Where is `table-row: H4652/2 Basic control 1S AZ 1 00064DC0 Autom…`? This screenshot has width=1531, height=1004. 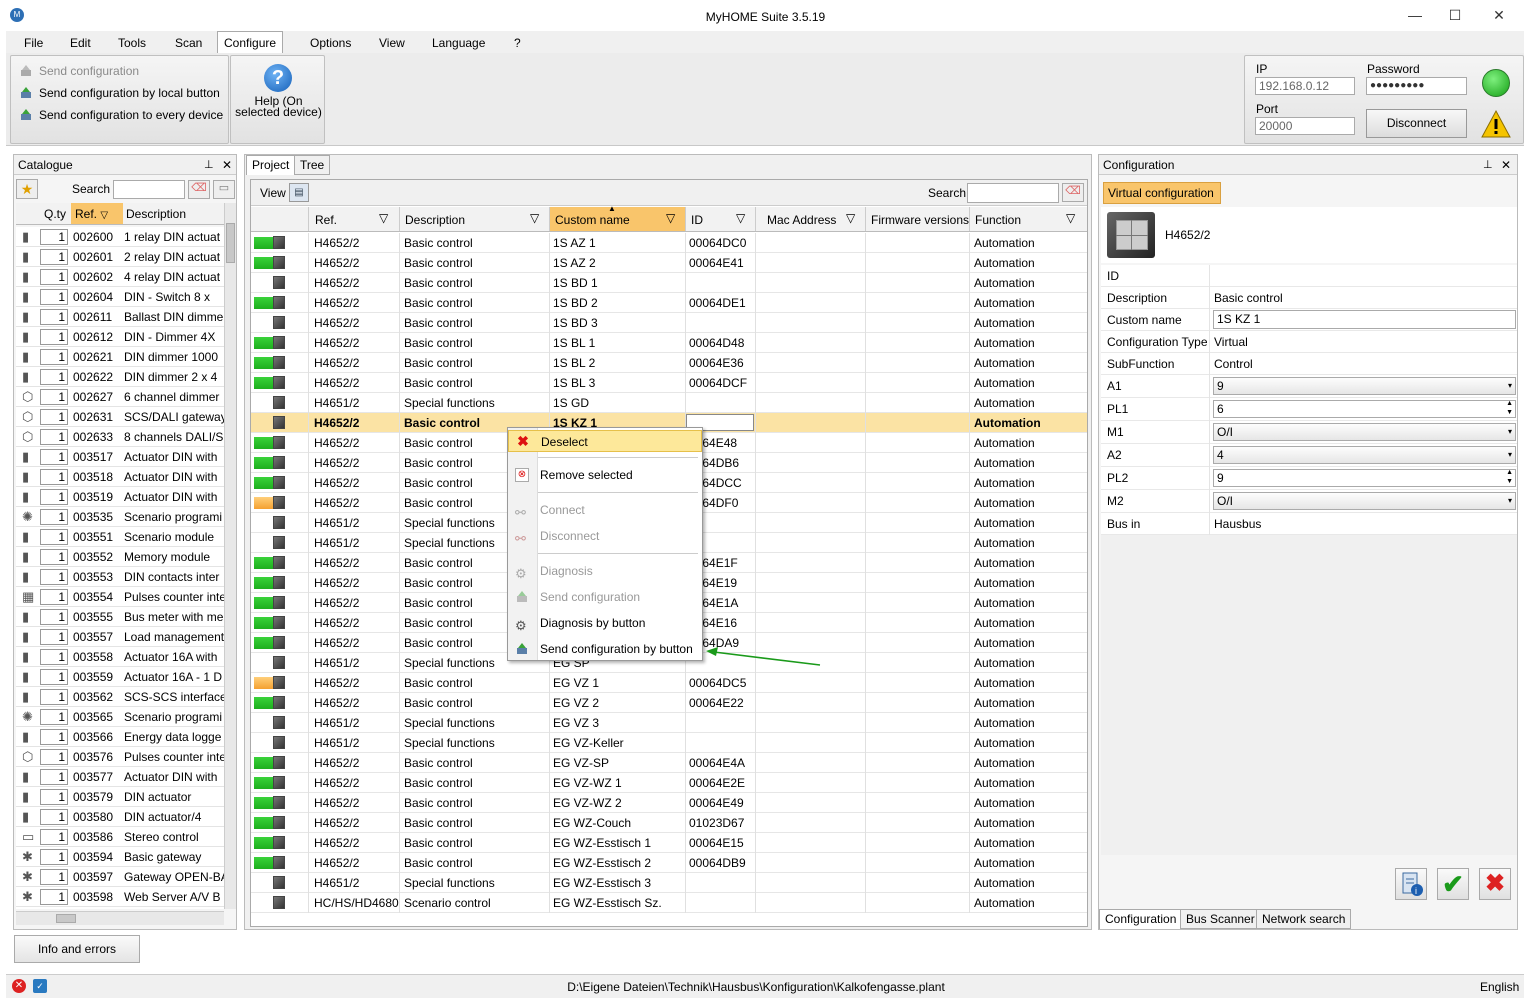
table-row: H4652/2 Basic control 1S AZ 1 00064DC0 Autom… is located at coordinates (669, 243).